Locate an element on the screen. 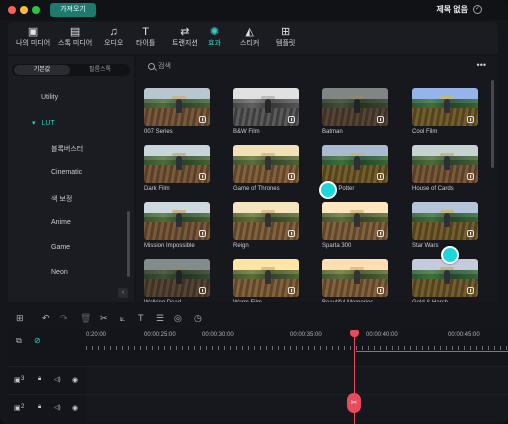 The width and height of the screenshot is (508, 424). sidebar-item-7: Neon is located at coordinates (59, 272).